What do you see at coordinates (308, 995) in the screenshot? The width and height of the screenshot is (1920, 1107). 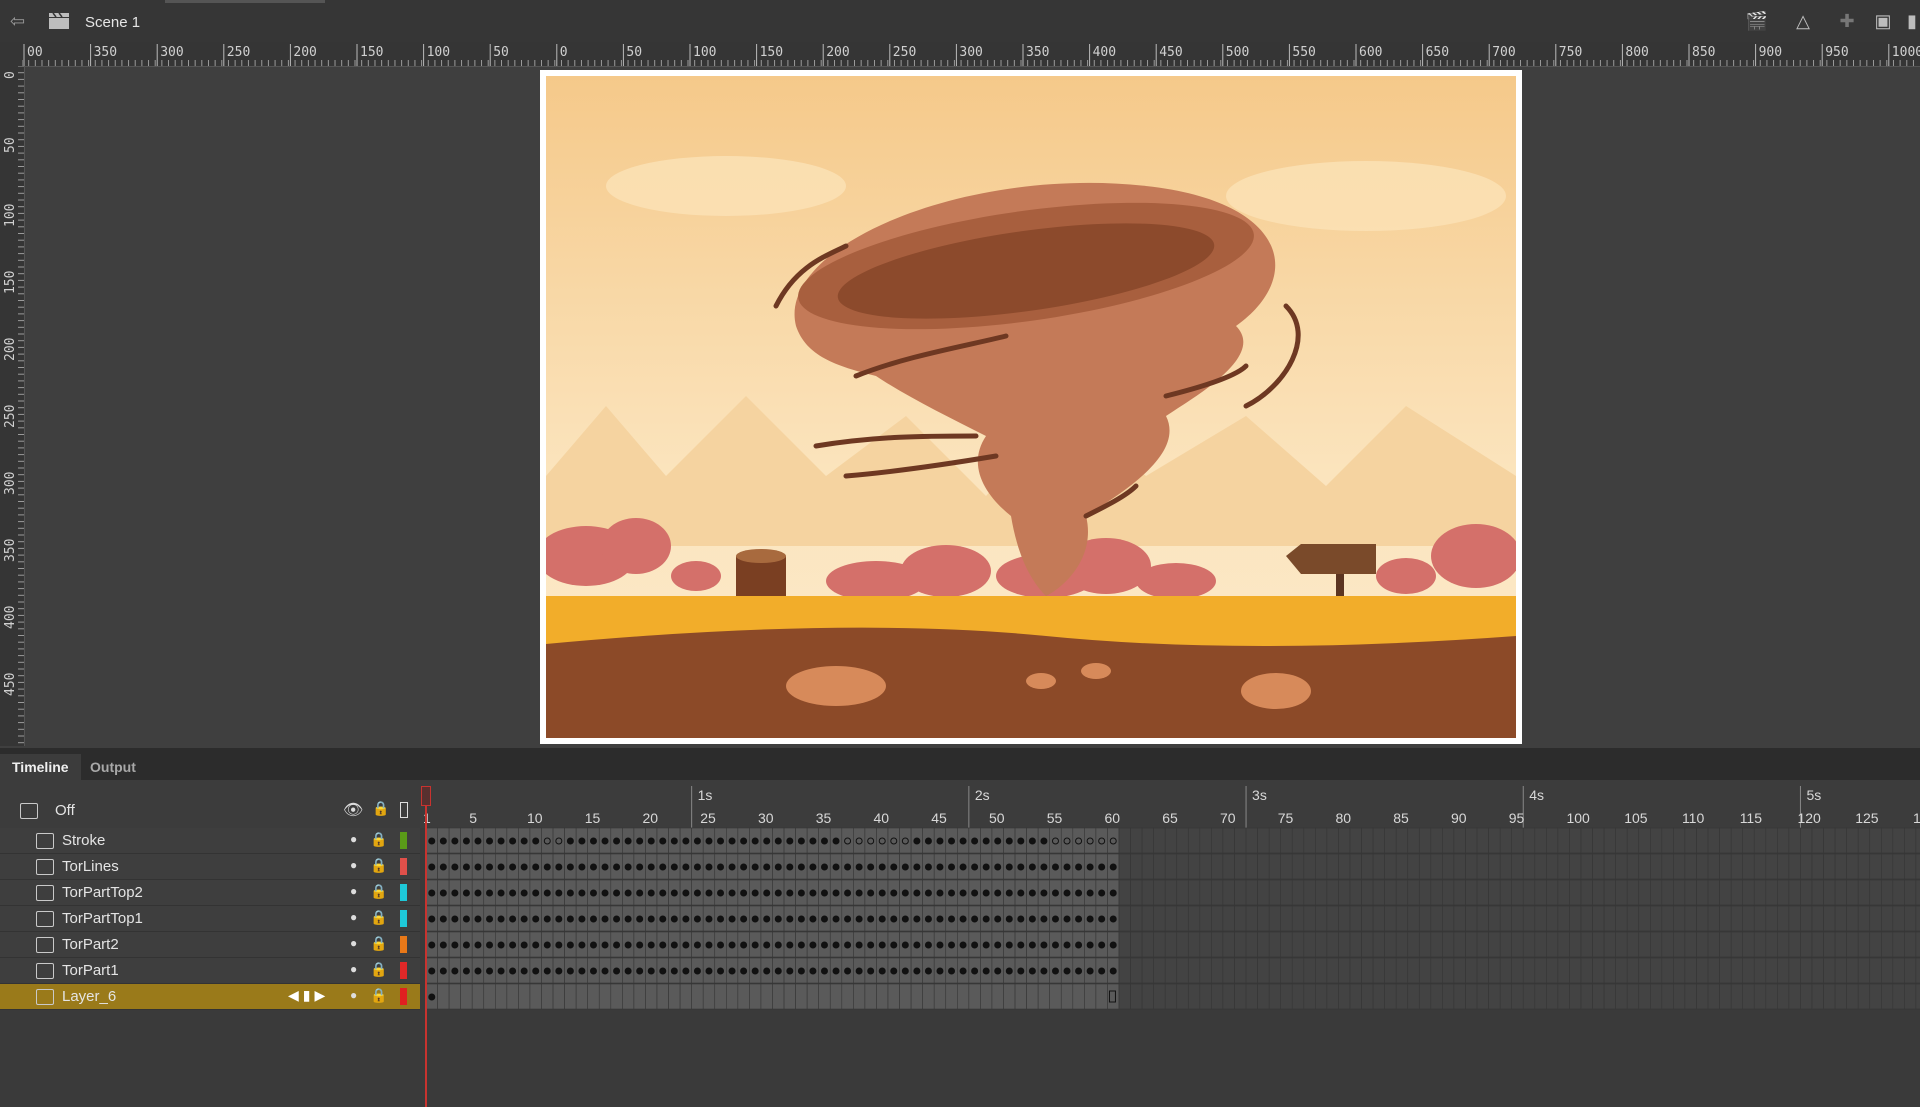 I see `keyframe-nav-icons: ◀▮▶` at bounding box center [308, 995].